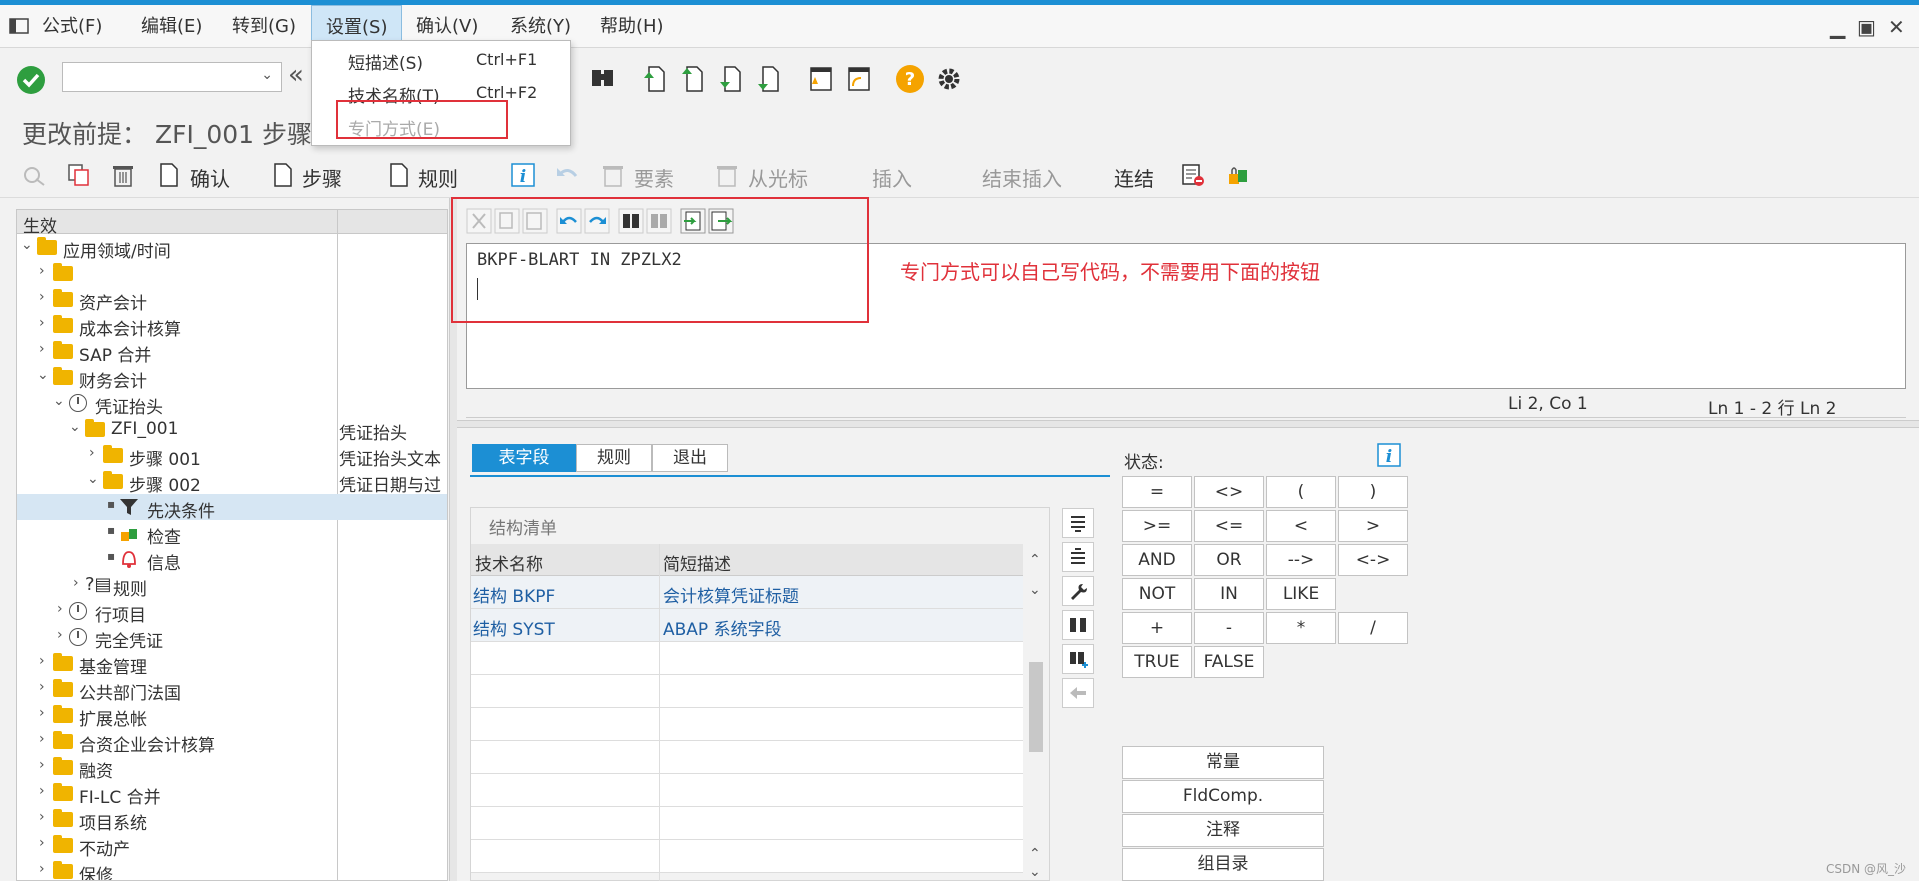  What do you see at coordinates (1157, 492) in the screenshot?
I see `operator-equal-button: =` at bounding box center [1157, 492].